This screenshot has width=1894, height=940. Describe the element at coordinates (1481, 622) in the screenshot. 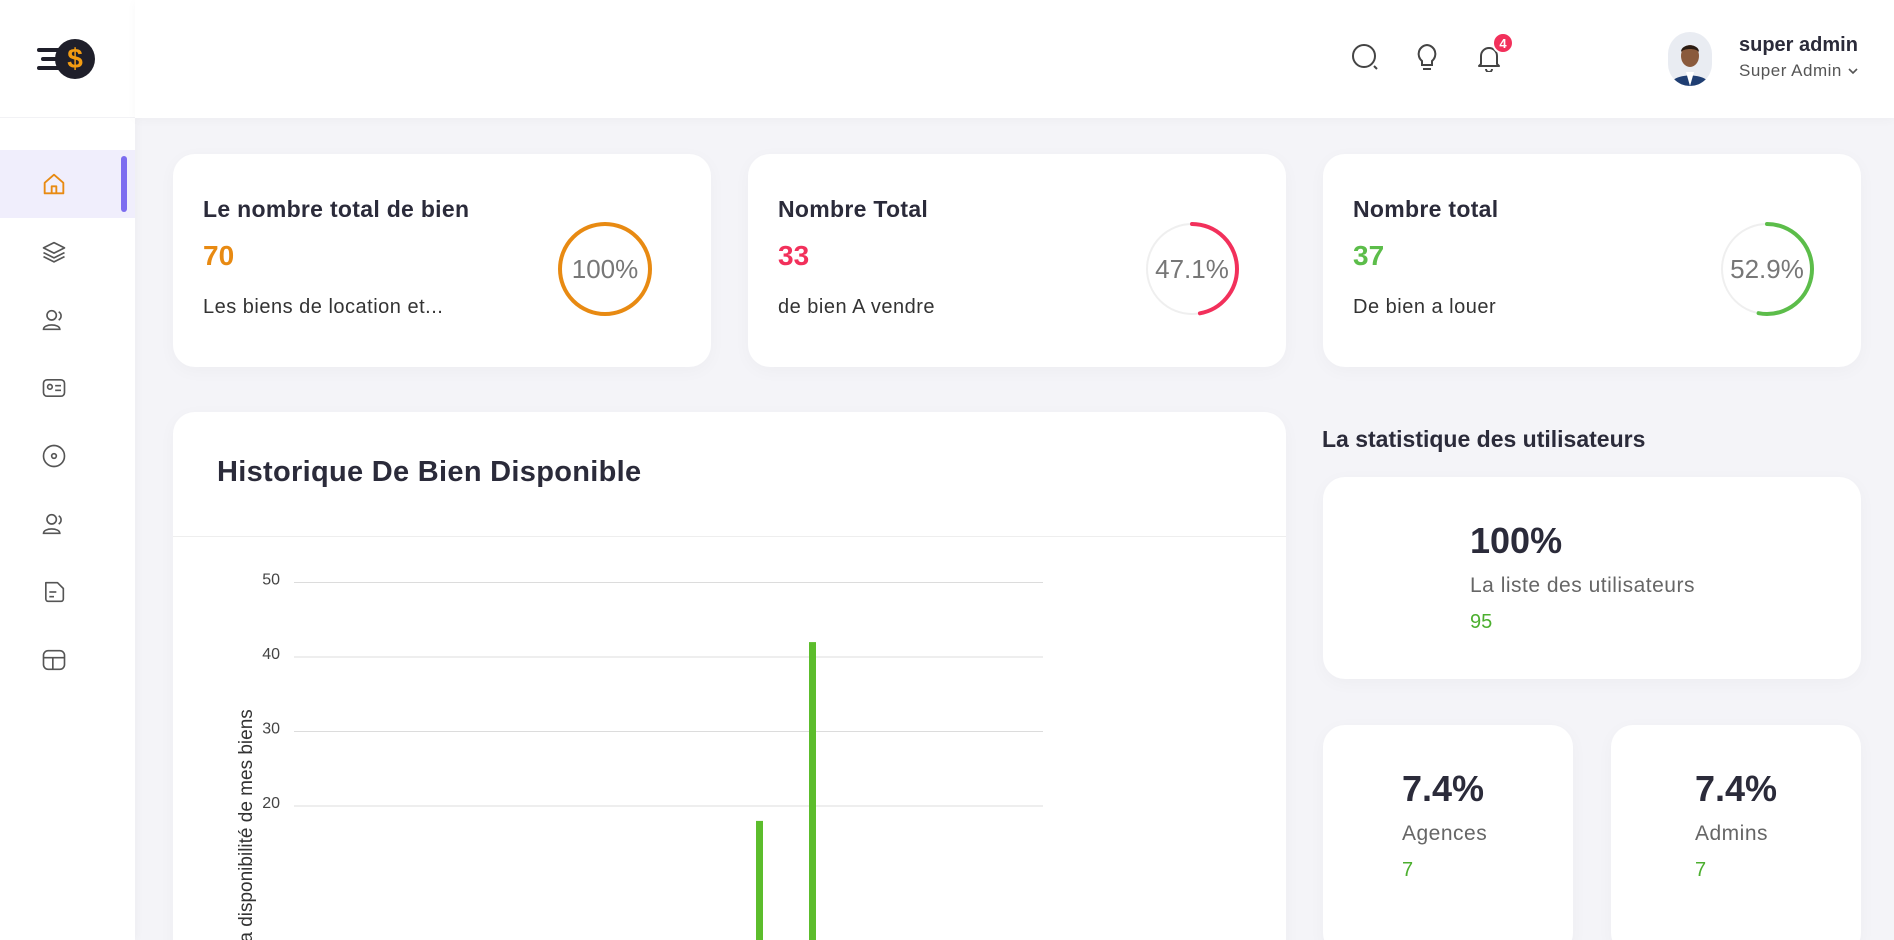

I see `users-total-count: 95` at that location.